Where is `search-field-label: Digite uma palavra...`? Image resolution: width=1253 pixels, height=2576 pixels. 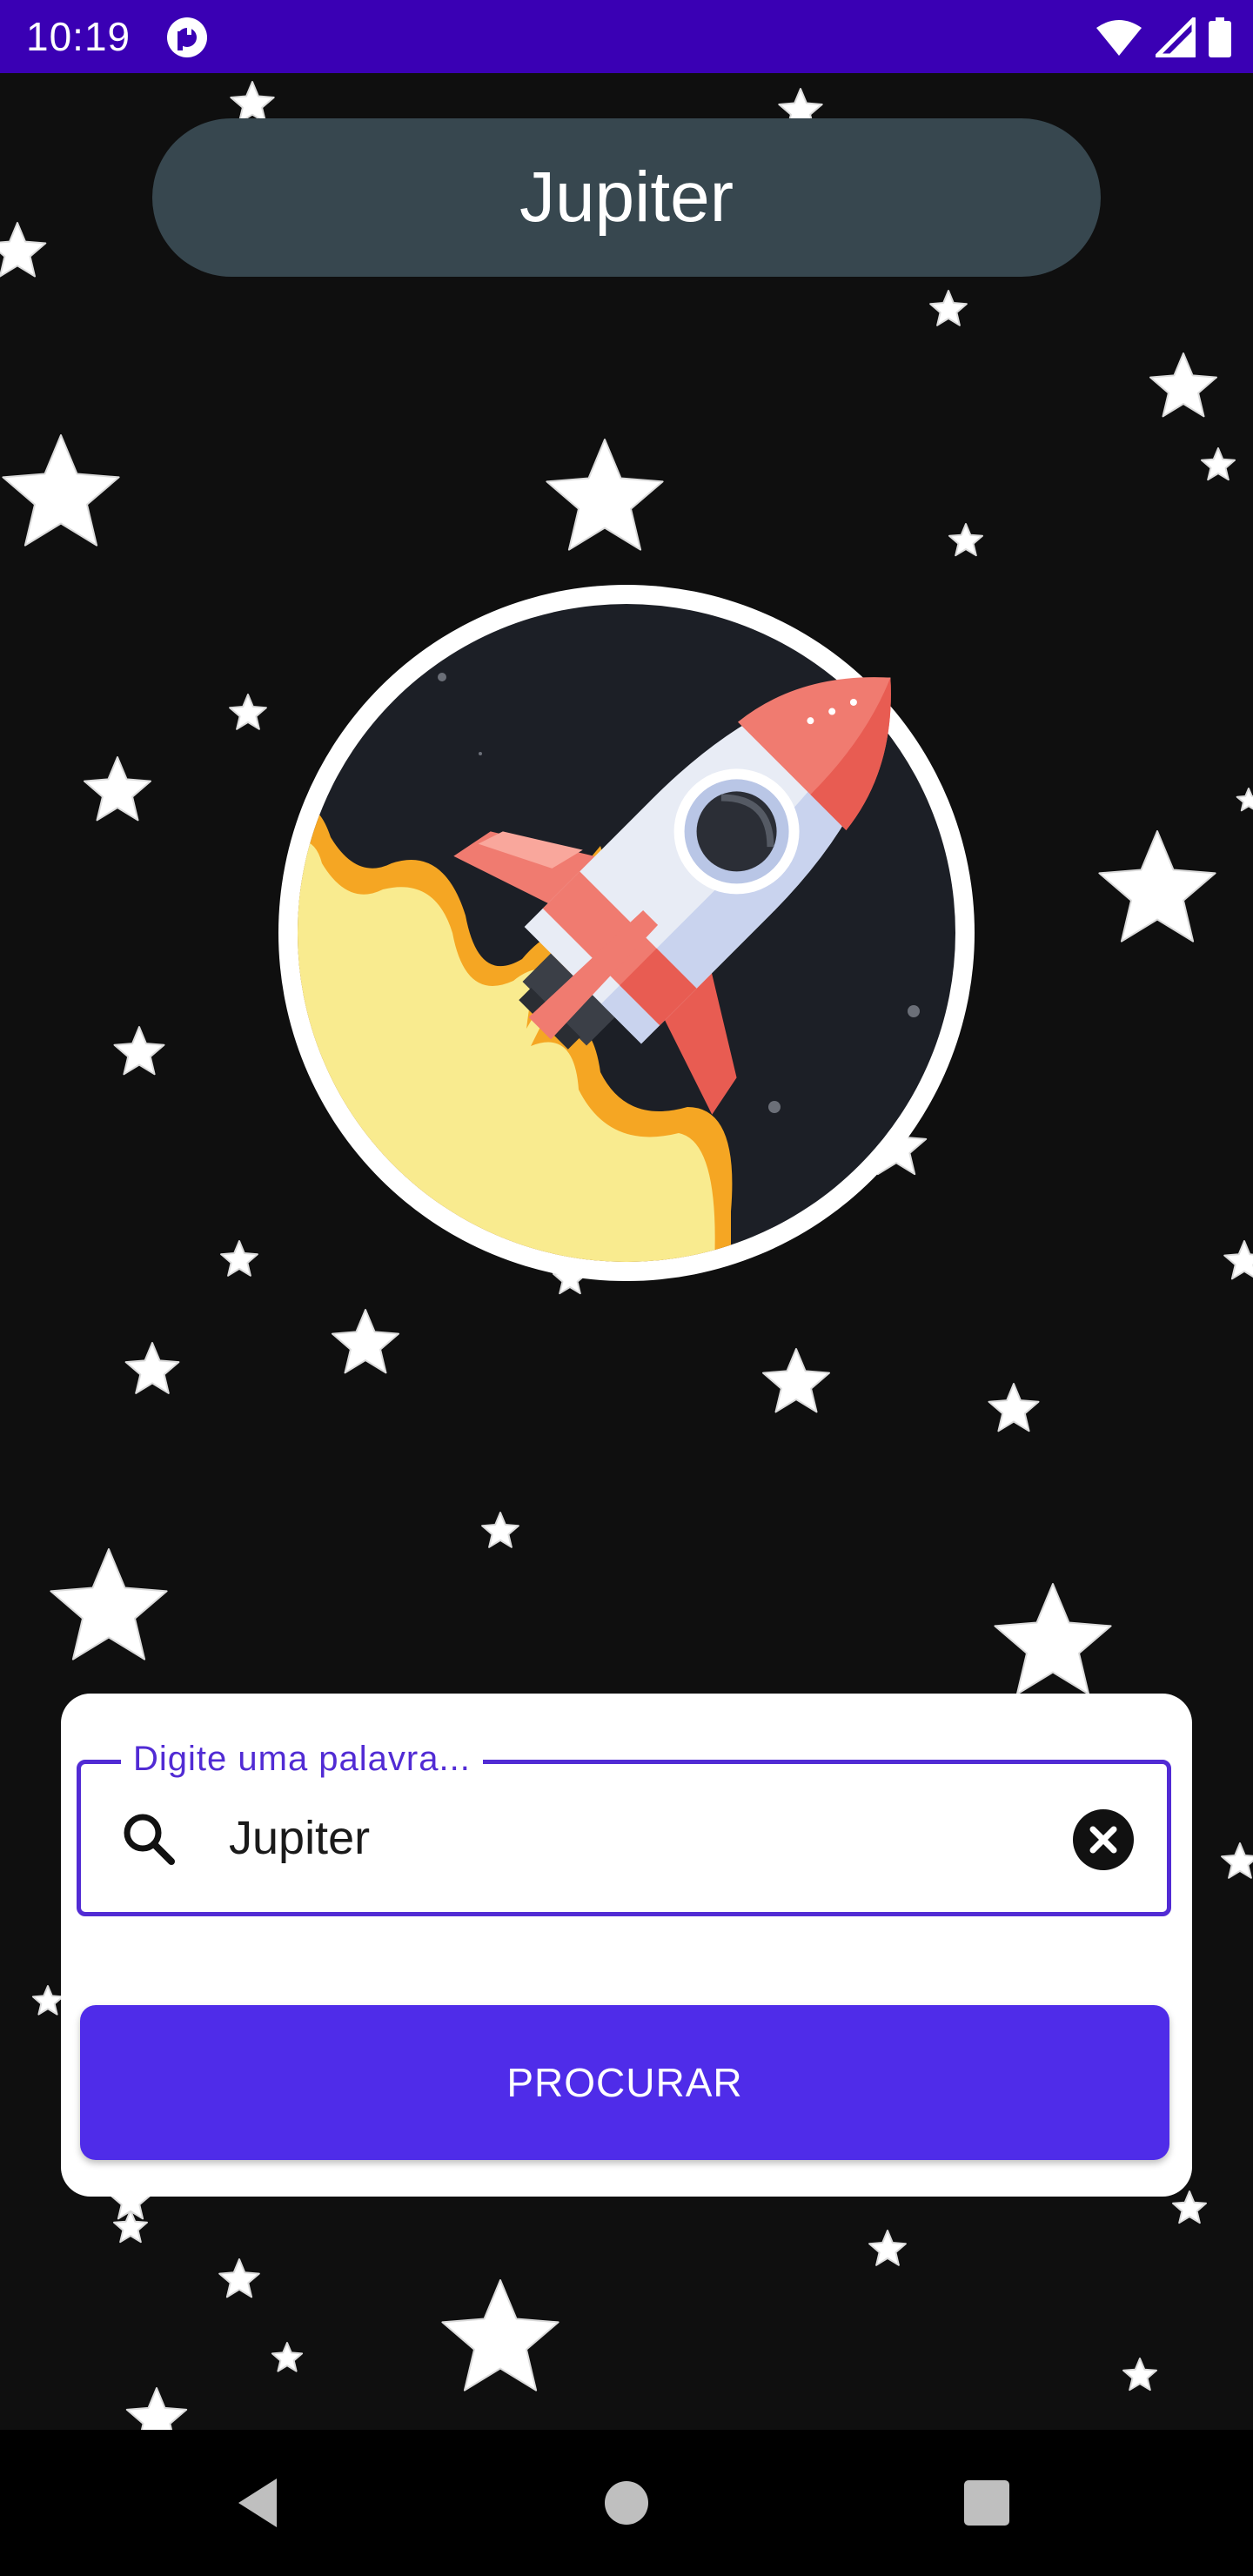 search-field-label: Digite uma palavra... is located at coordinates (302, 1759).